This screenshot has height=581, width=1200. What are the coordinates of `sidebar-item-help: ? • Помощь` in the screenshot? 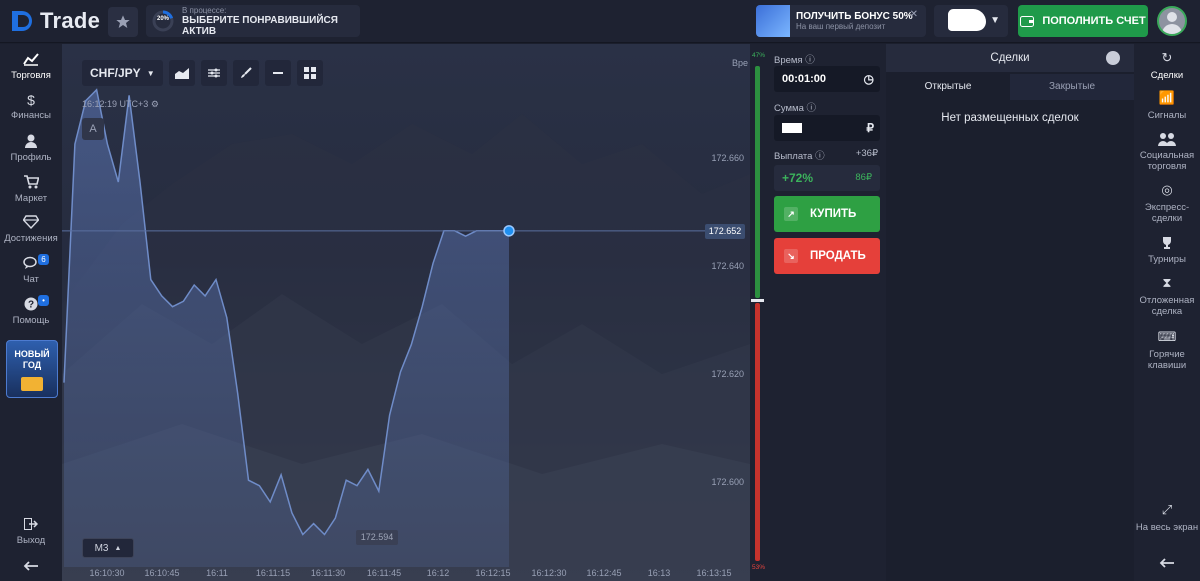 It's located at (31, 310).